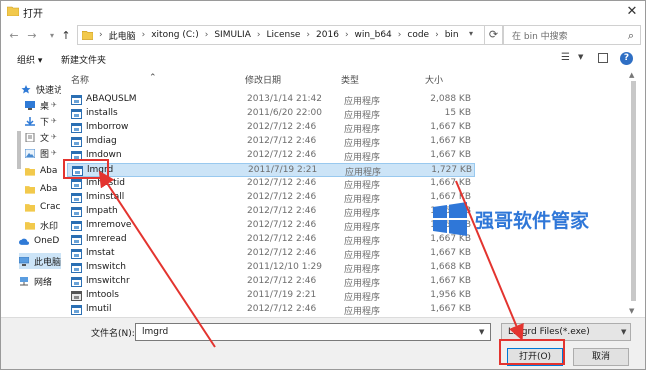 This screenshot has height=370, width=646. I want to click on nav-item-desktop: 桌 ✈, so click(43, 105).